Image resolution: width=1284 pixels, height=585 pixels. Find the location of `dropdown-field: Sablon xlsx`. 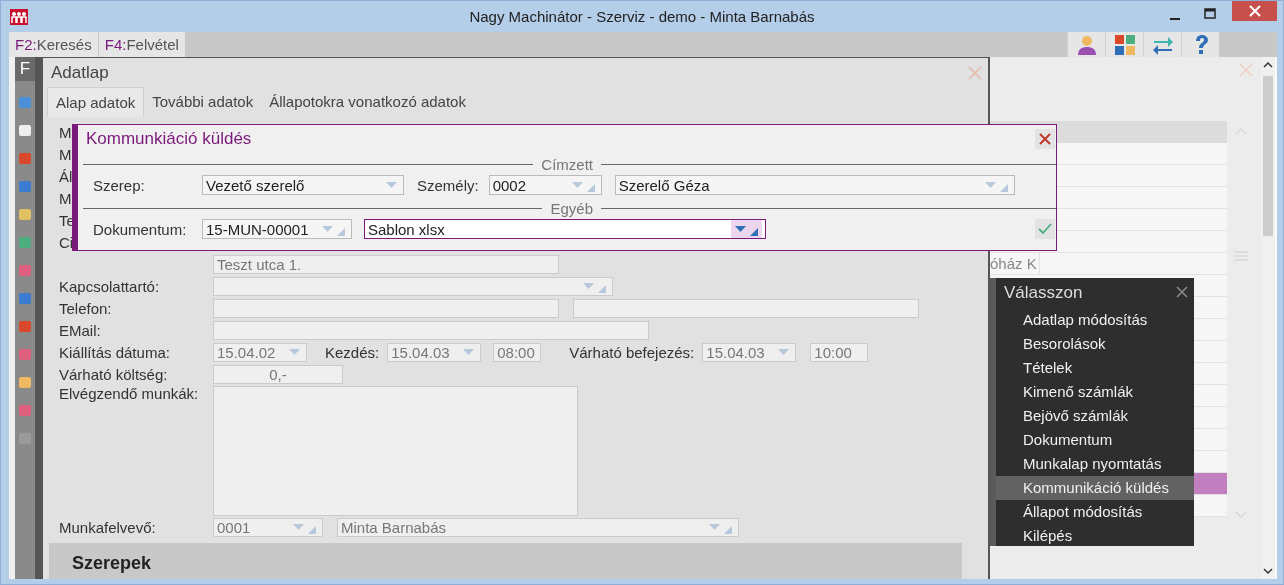

dropdown-field: Sablon xlsx is located at coordinates (565, 229).